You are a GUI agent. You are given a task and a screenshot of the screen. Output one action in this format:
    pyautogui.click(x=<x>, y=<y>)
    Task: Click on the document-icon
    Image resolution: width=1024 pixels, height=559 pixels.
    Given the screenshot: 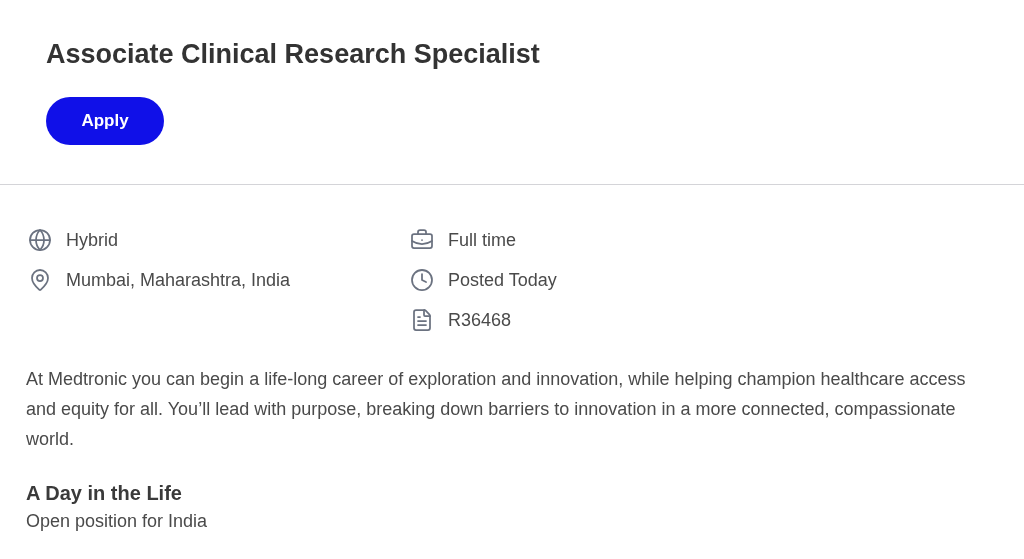 What is the action you would take?
    pyautogui.click(x=422, y=320)
    